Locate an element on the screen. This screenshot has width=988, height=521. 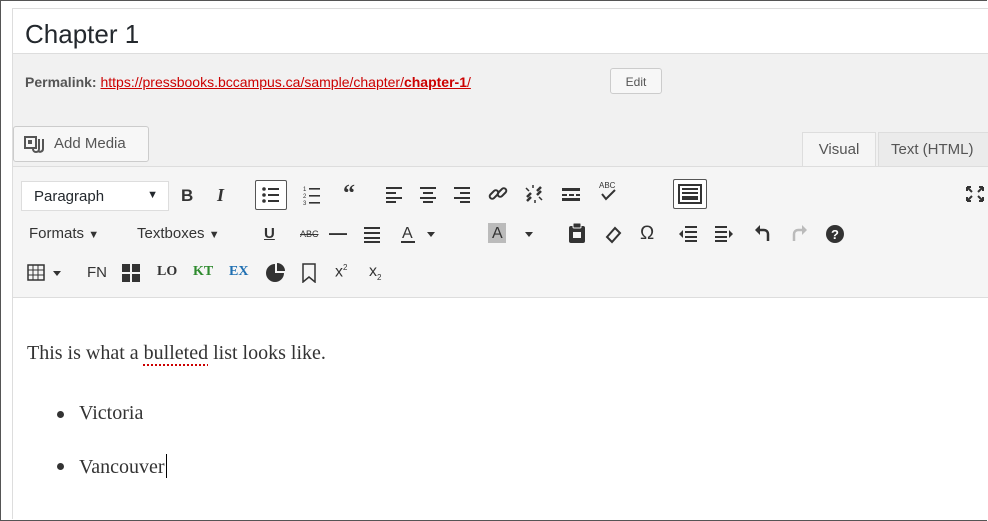
read-more-button is located at coordinates (571, 196).